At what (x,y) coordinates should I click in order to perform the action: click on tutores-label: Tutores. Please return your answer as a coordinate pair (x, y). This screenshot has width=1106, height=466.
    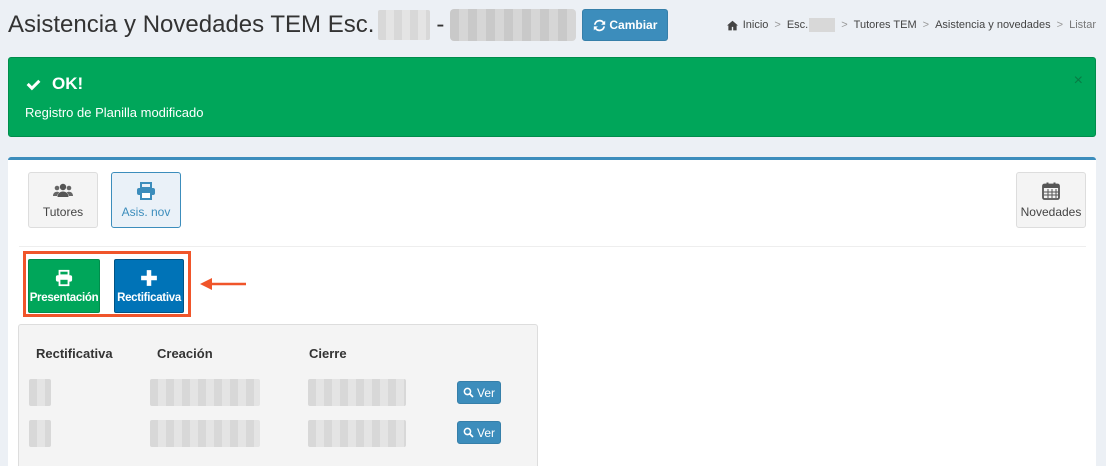
    Looking at the image, I should click on (63, 211).